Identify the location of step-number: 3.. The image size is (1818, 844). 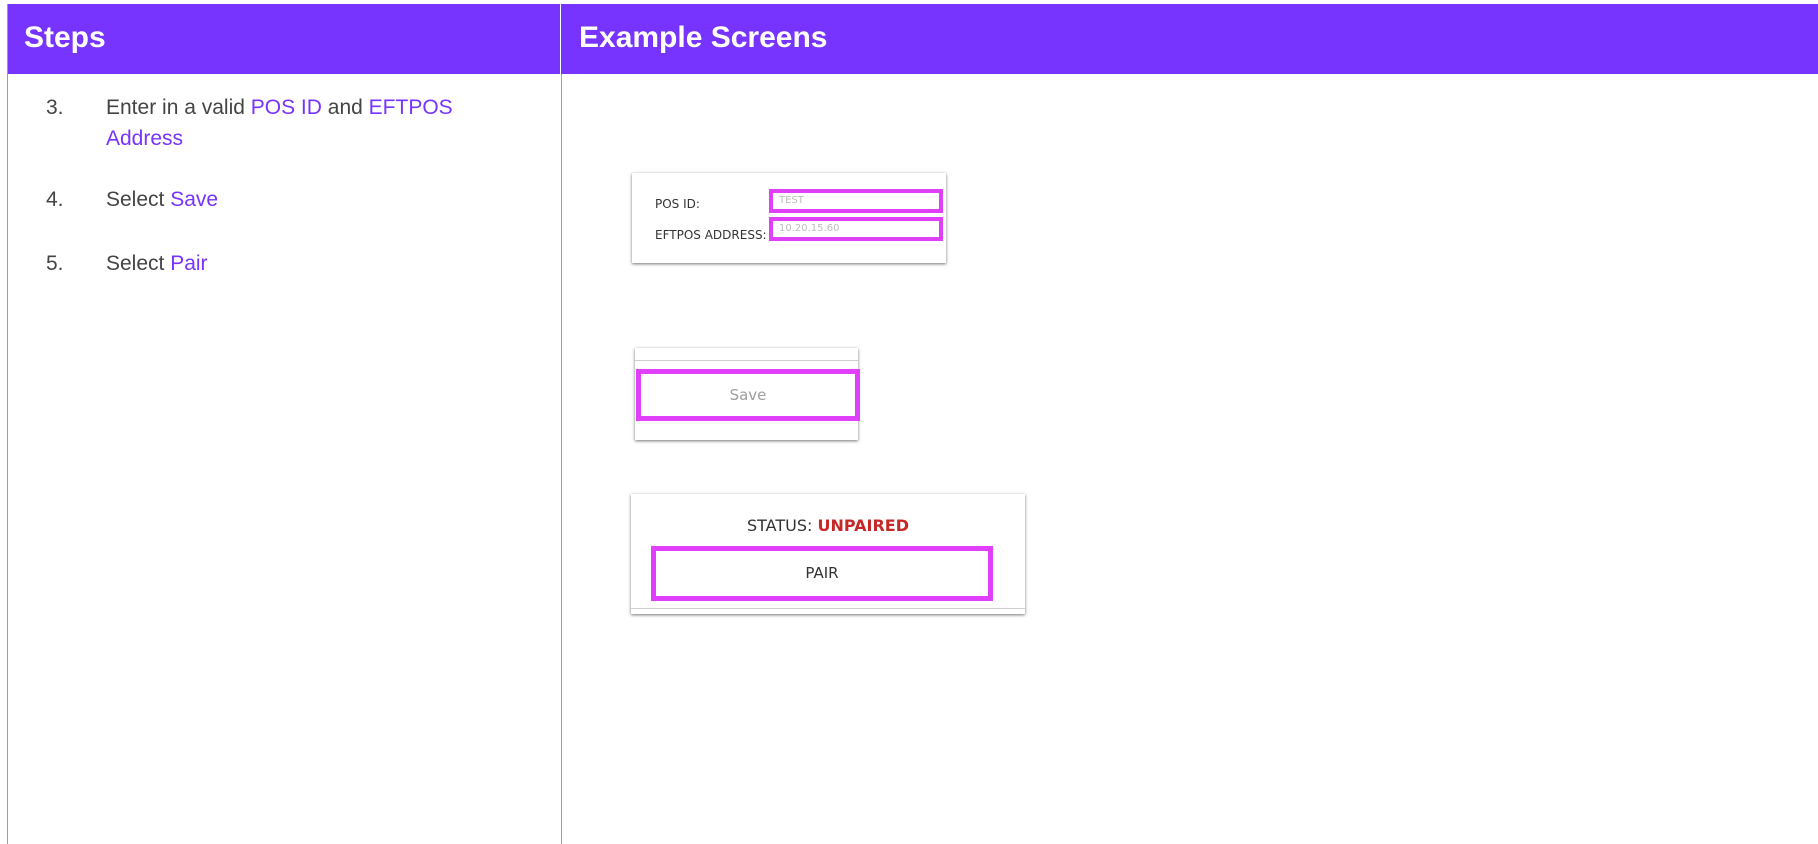
(55, 107).